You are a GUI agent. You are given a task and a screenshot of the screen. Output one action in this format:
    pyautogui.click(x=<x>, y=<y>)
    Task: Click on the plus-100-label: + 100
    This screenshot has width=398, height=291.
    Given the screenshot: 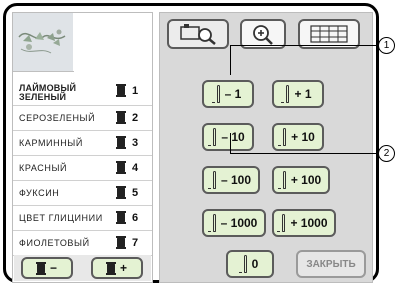 What is the action you would take?
    pyautogui.click(x=306, y=180)
    